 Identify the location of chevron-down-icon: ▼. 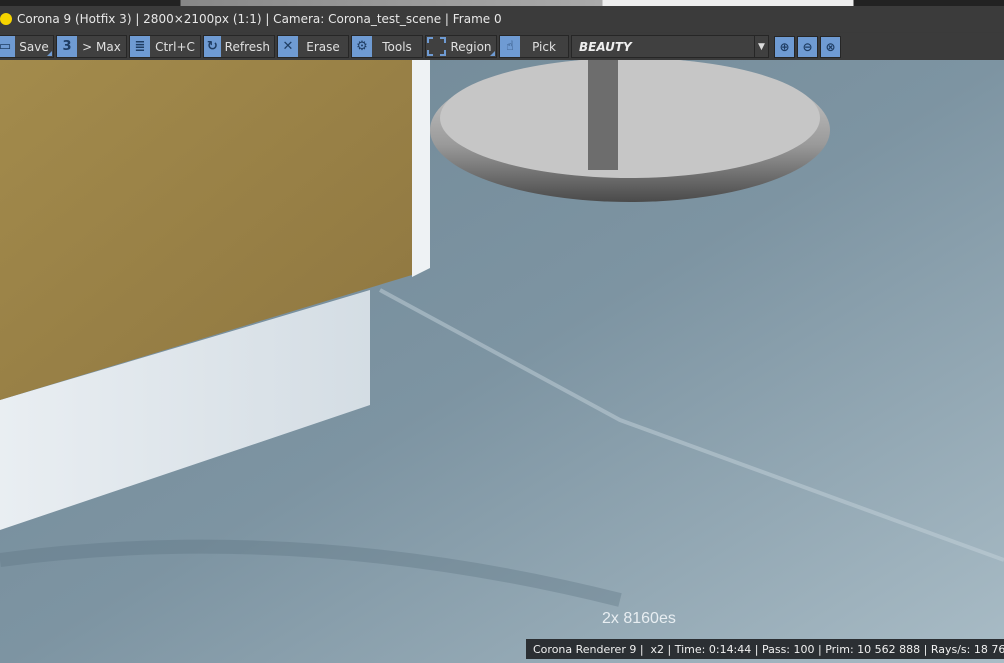
(761, 46).